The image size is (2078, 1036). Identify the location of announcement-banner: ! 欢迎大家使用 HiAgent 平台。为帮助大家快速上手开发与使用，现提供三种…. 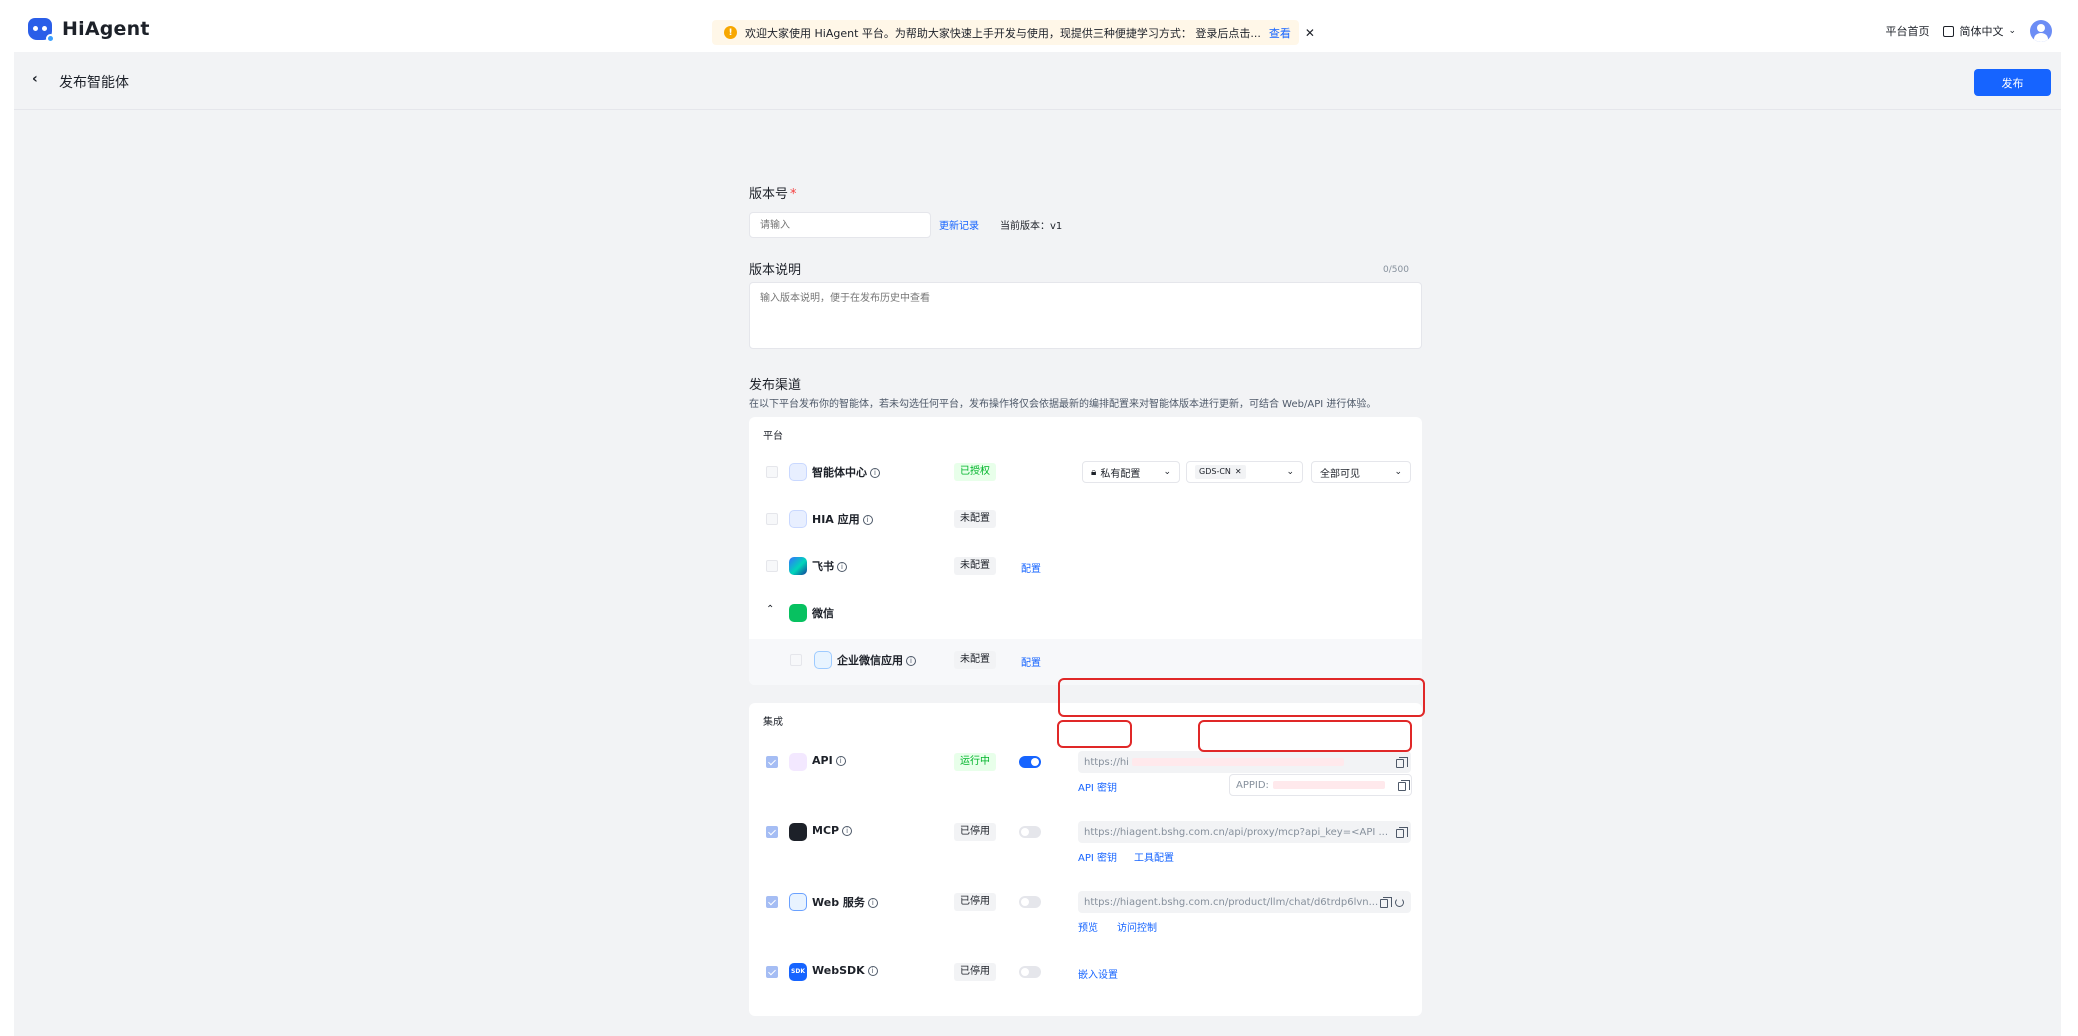
(1013, 32).